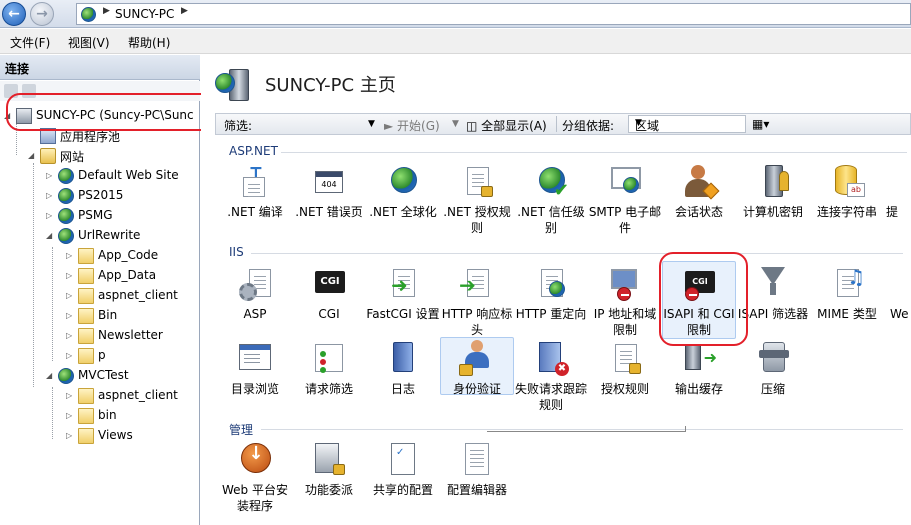  What do you see at coordinates (371, 124) in the screenshot?
I see `filter-dropdown-icon: ▼` at bounding box center [371, 124].